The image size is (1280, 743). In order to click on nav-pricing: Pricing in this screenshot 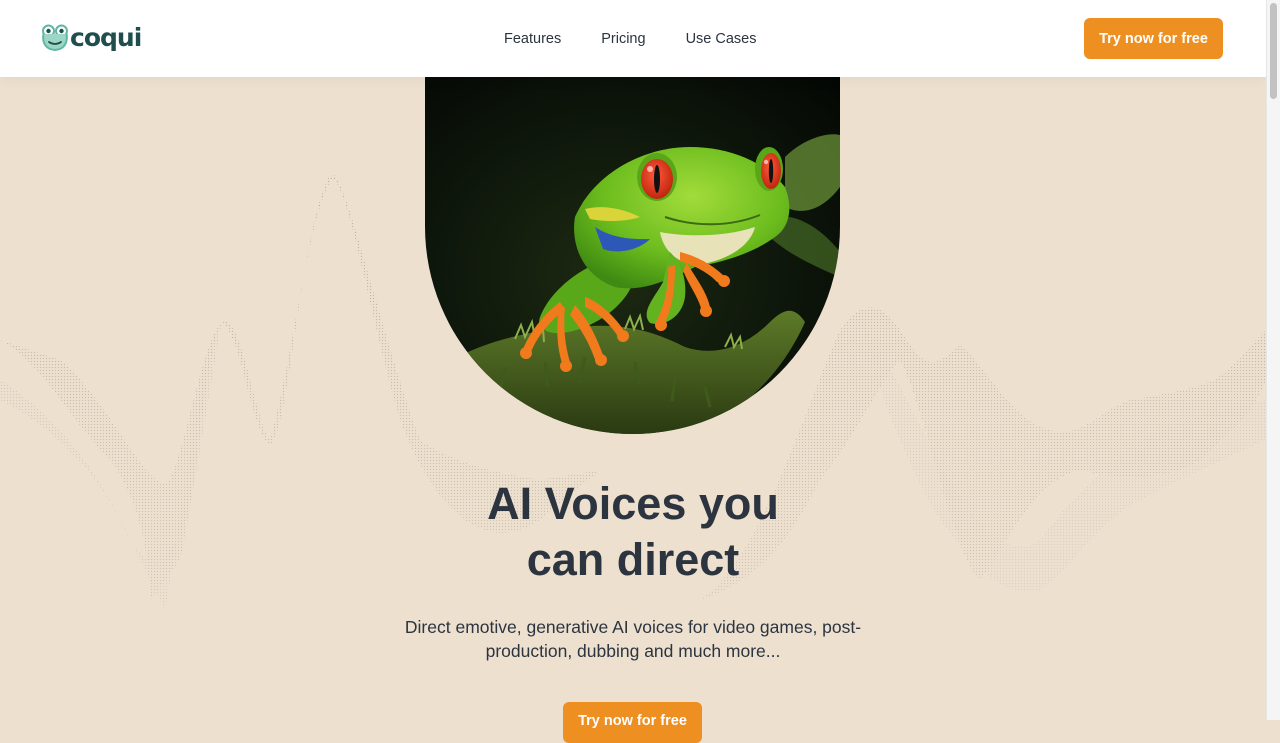, I will do `click(623, 39)`.